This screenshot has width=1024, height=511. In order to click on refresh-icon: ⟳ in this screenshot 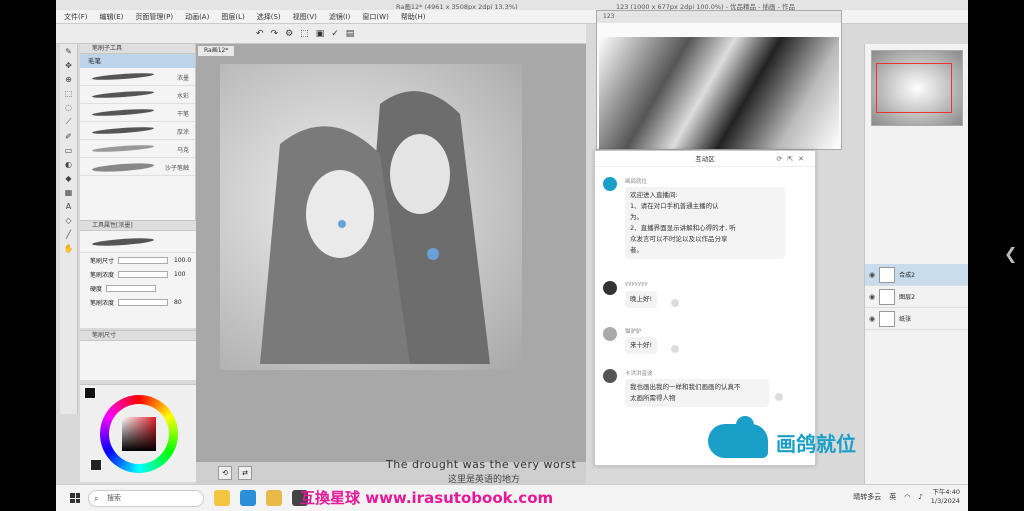, I will do `click(781, 159)`.